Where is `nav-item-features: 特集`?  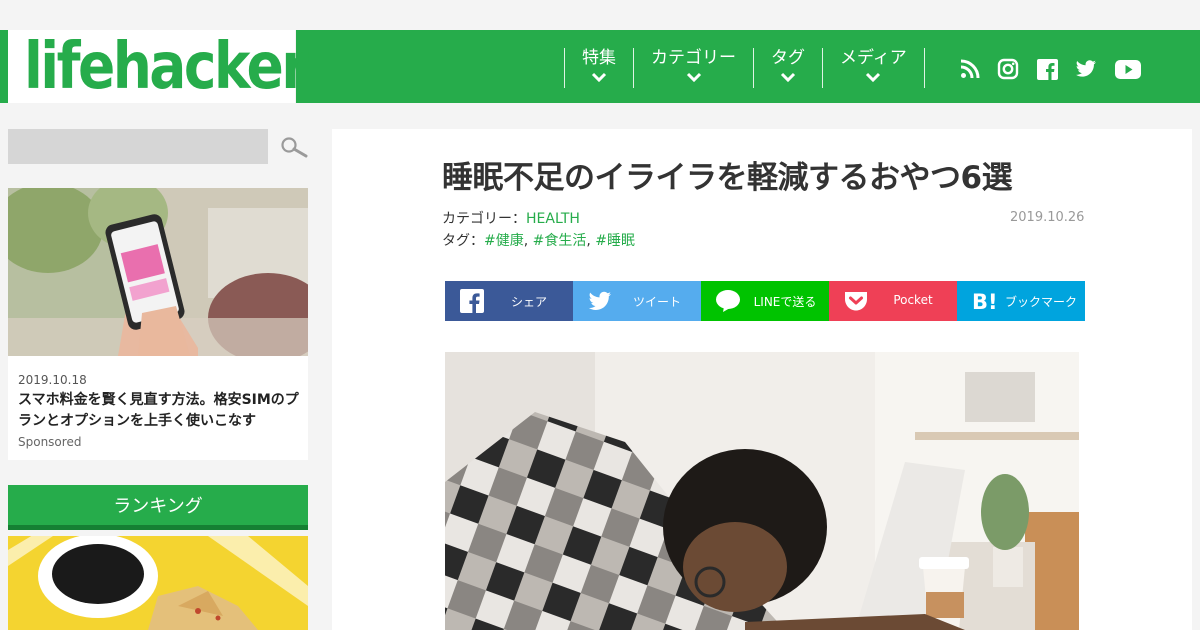 nav-item-features: 特集 is located at coordinates (598, 68).